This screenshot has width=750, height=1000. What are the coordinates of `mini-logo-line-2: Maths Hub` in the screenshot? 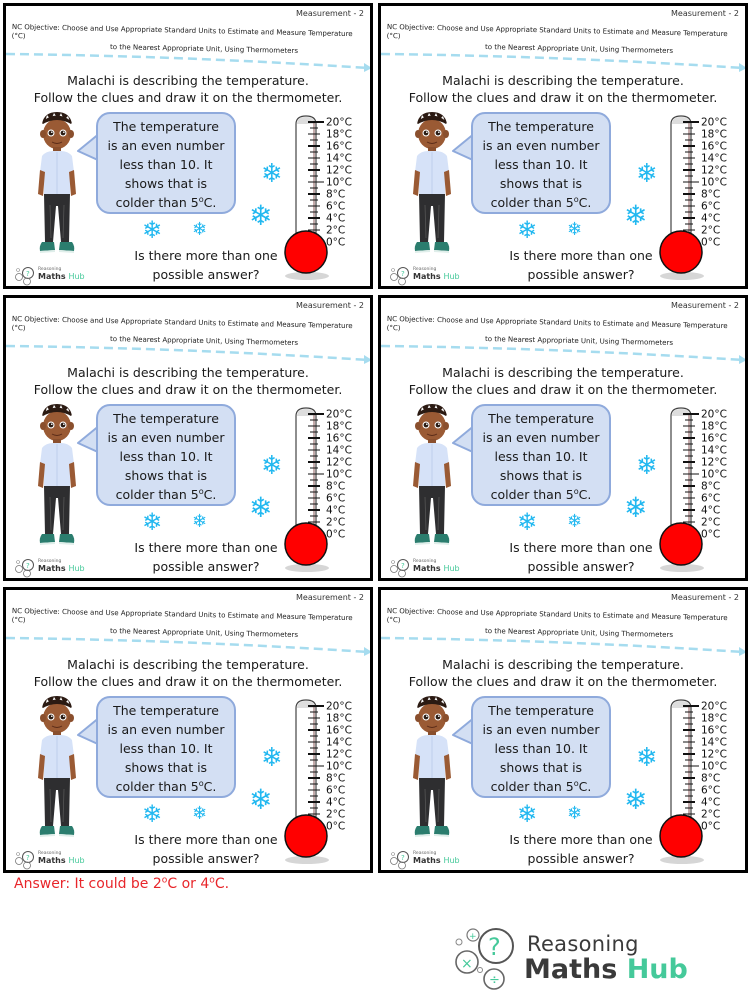 It's located at (436, 568).